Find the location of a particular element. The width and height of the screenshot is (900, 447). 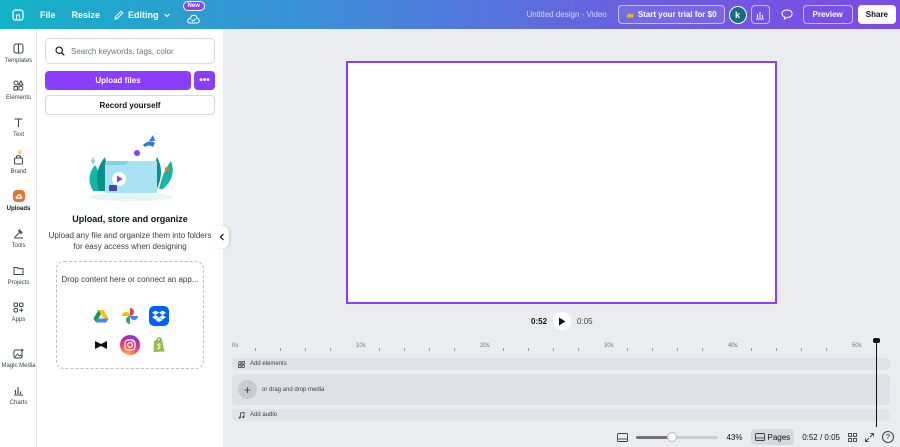

start-trial-label: Start your trial for $0 is located at coordinates (677, 14).